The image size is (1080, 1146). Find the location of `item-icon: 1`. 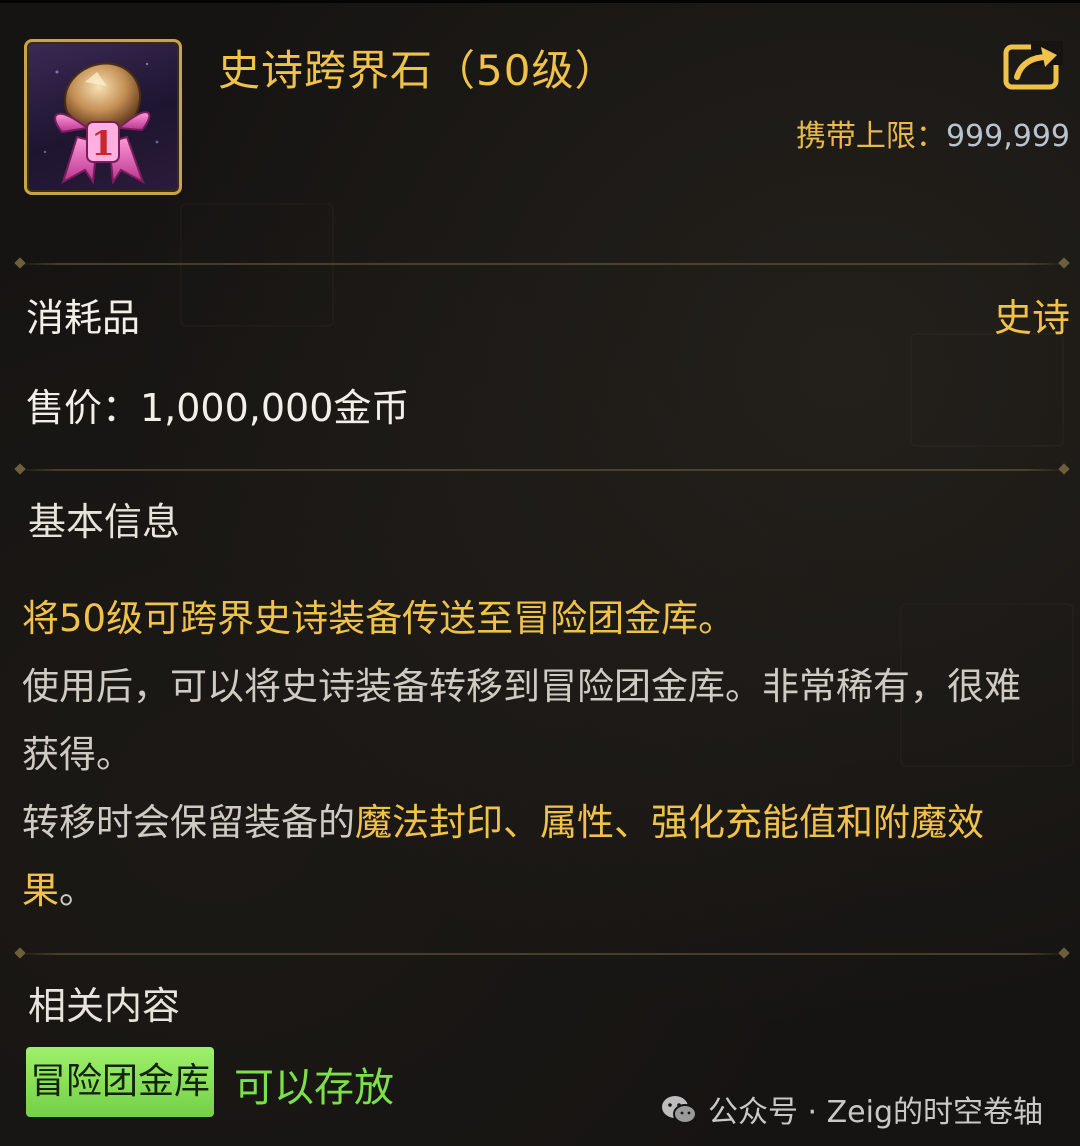

item-icon: 1 is located at coordinates (103, 117).